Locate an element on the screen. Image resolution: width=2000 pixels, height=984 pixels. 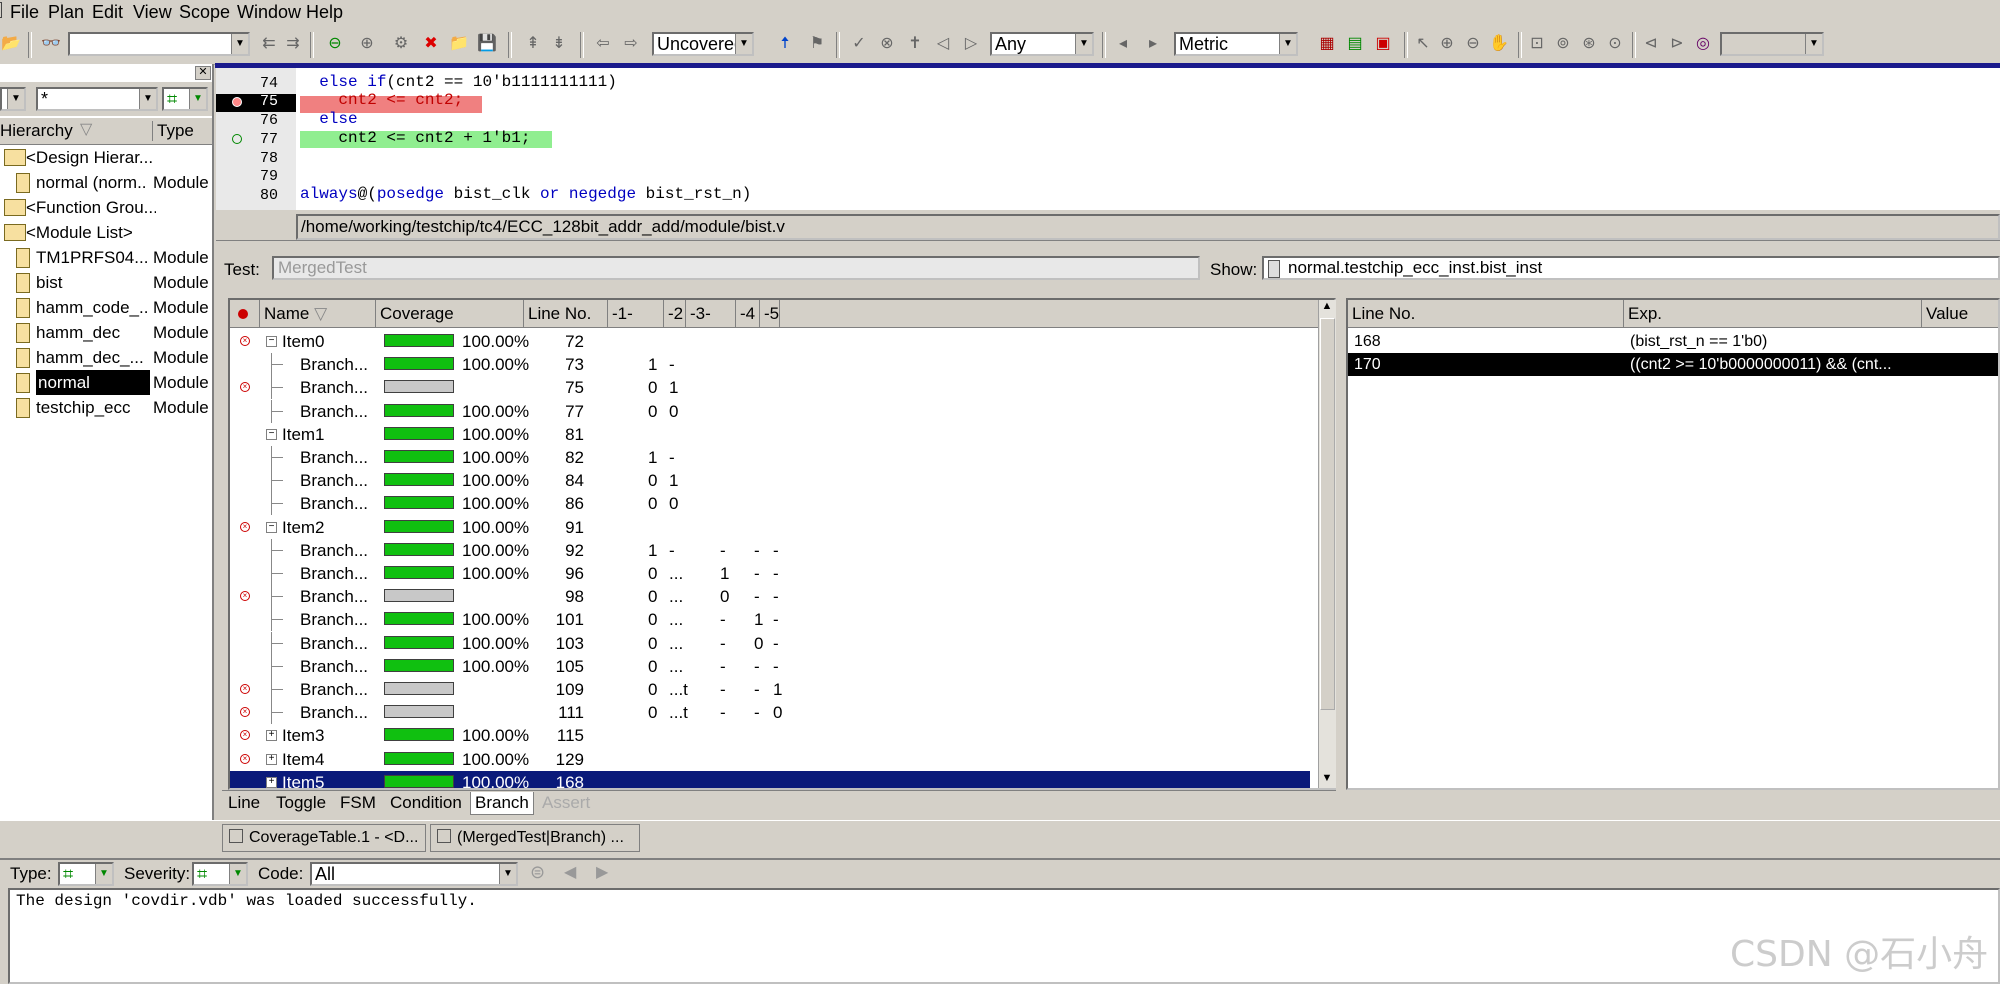
zoom-full-icon: ⊛ is located at coordinates (1589, 44).